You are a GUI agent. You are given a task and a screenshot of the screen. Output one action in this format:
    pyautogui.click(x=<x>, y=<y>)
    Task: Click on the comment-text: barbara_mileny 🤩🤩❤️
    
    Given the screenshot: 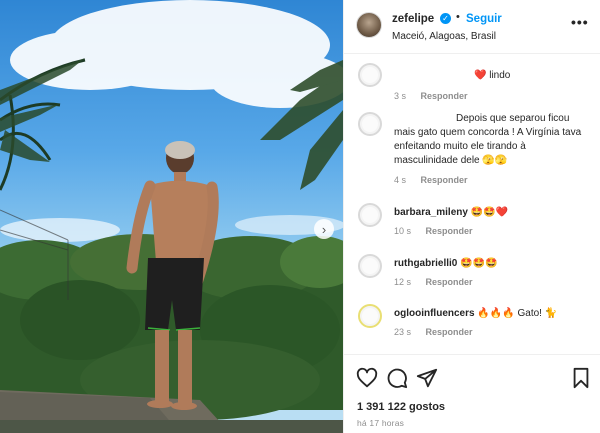 What is the action you would take?
    pyautogui.click(x=451, y=212)
    